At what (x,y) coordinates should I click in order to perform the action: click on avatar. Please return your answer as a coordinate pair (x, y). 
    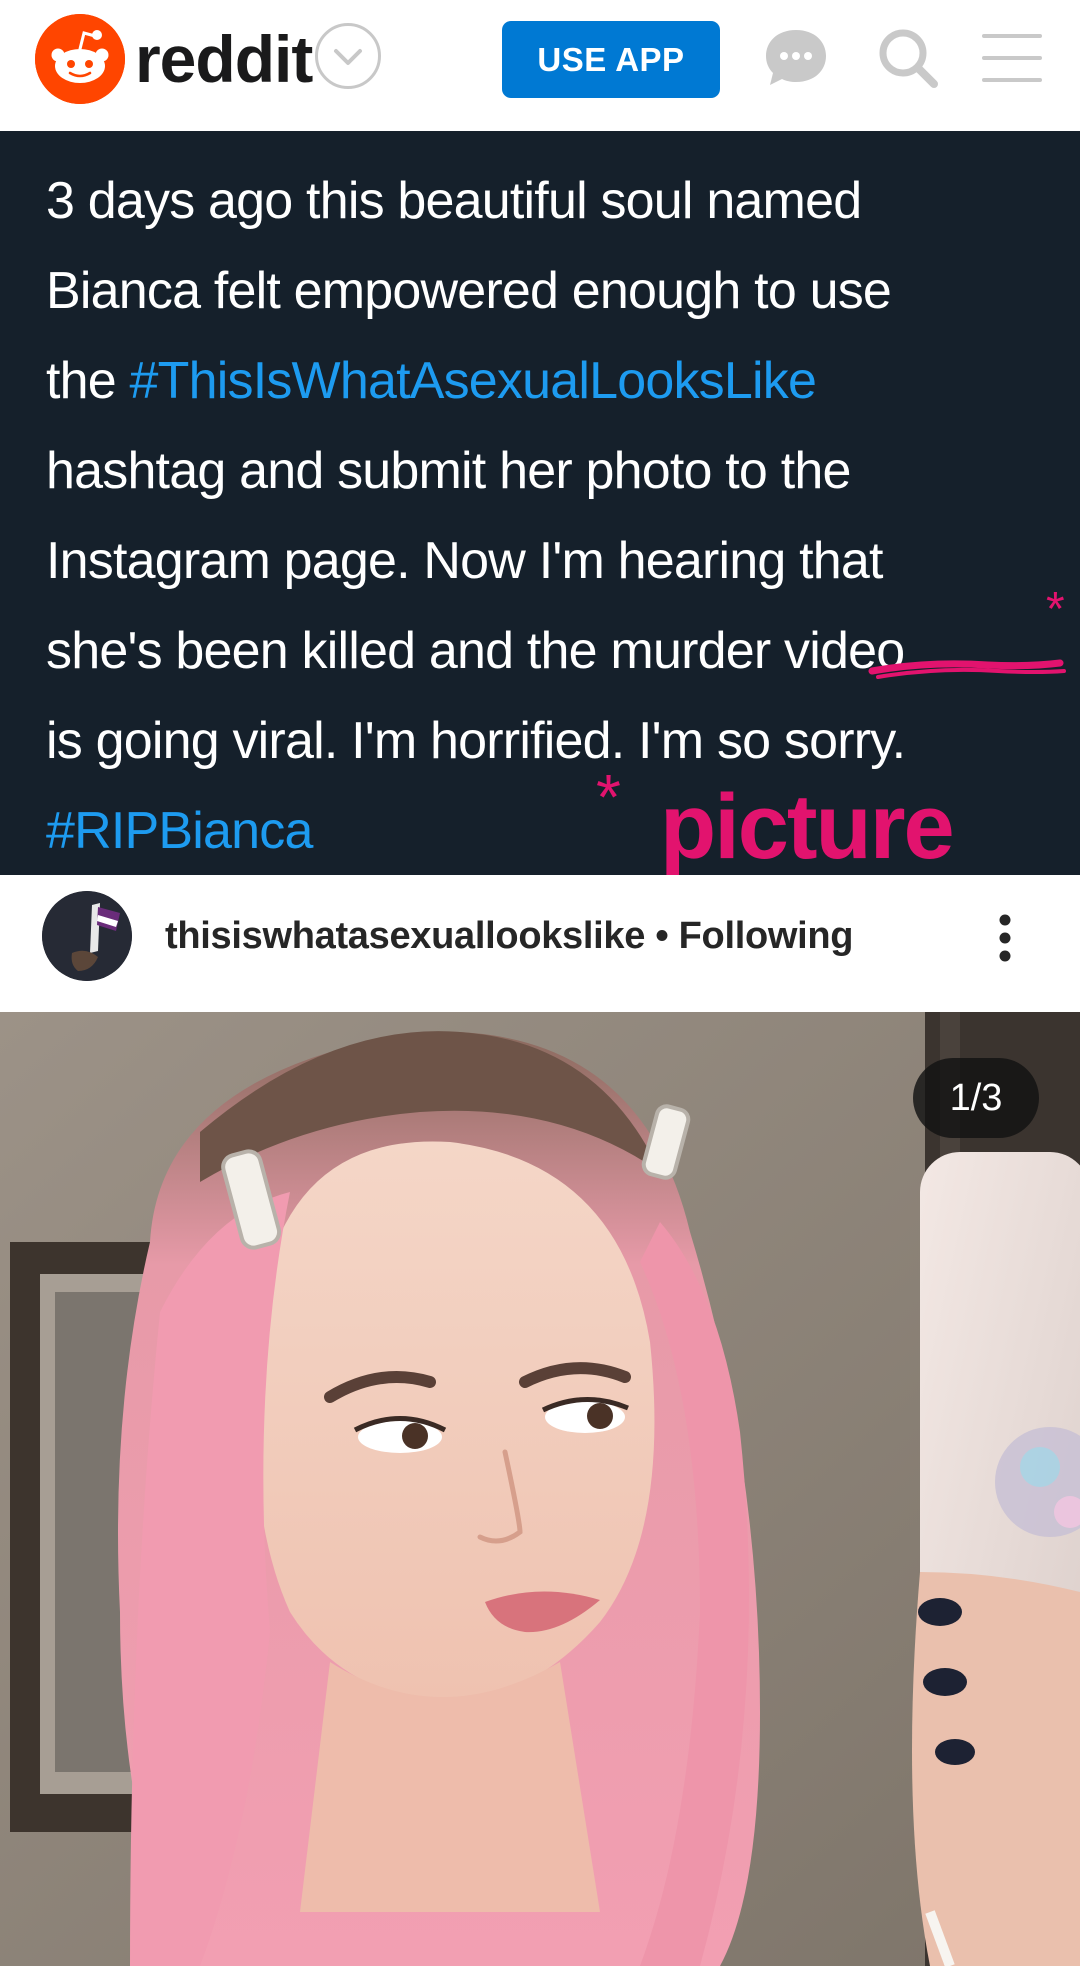
    Looking at the image, I should click on (87, 936).